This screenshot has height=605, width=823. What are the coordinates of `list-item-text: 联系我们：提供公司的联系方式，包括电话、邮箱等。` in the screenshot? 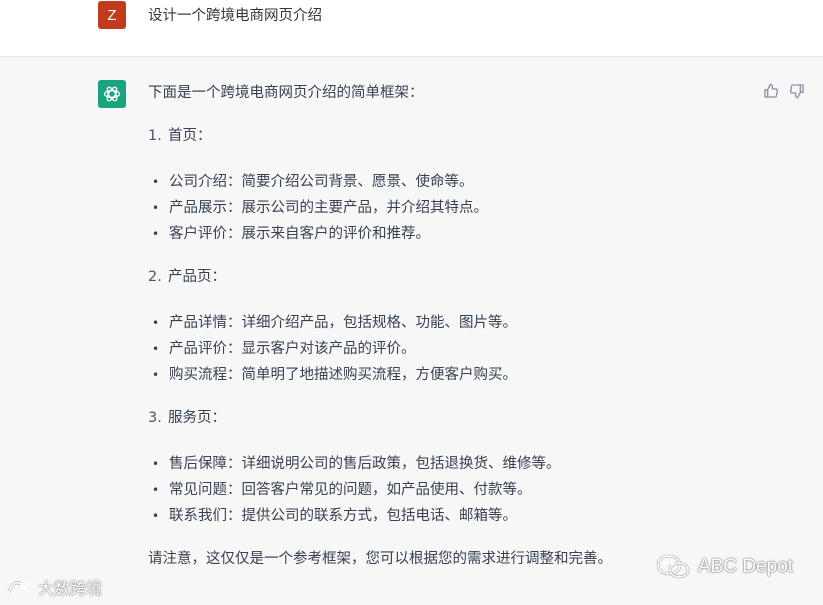 It's located at (343, 516).